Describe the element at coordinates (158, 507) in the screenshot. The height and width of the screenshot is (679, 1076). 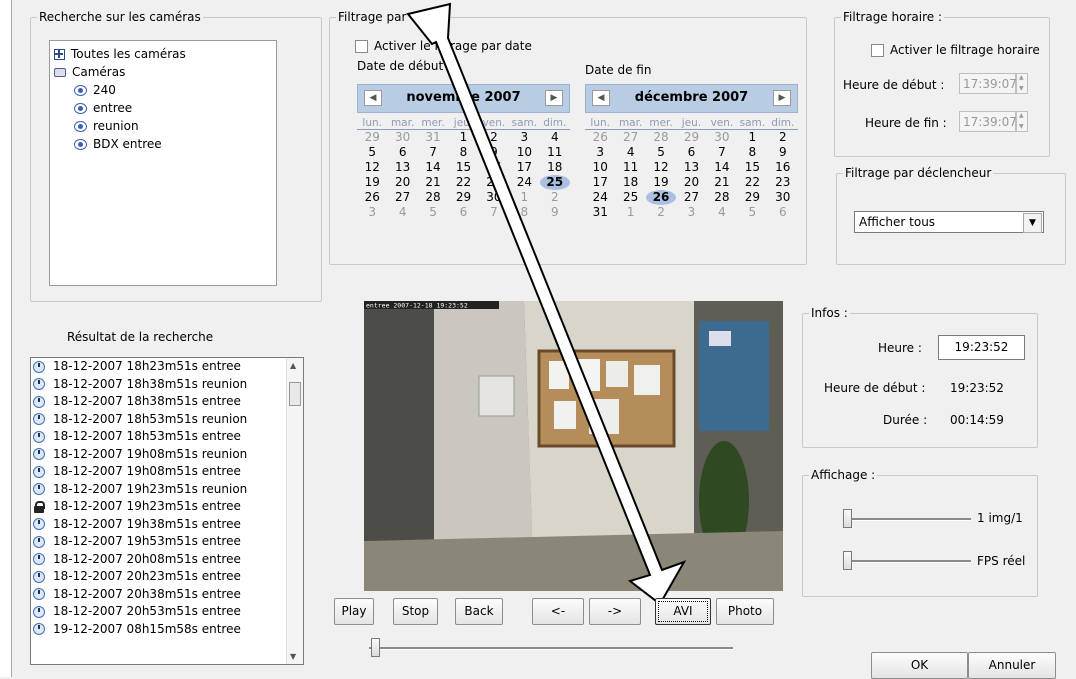
I see `result-item: 18-12-2007 19h23m51s entree` at that location.